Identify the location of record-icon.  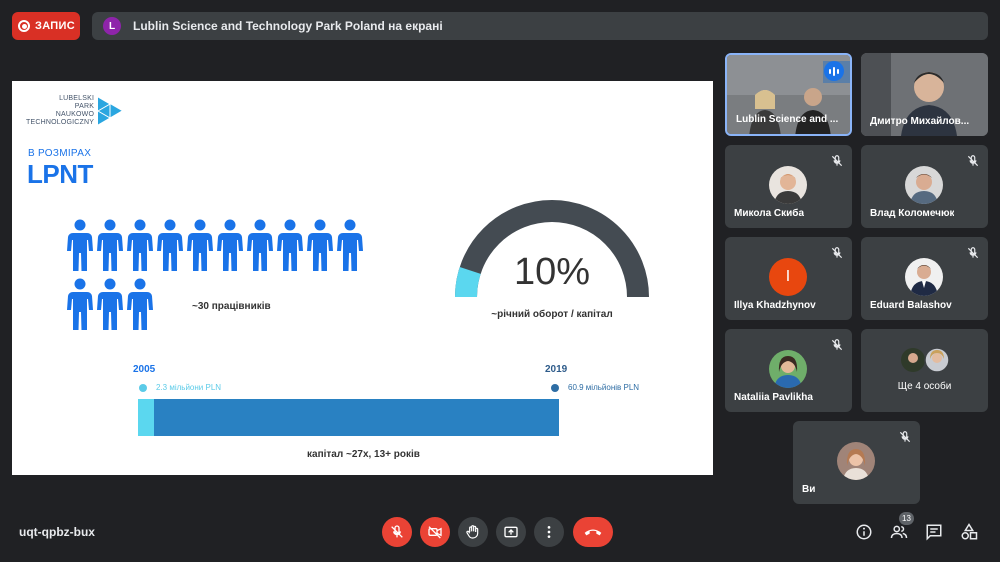
(24, 26).